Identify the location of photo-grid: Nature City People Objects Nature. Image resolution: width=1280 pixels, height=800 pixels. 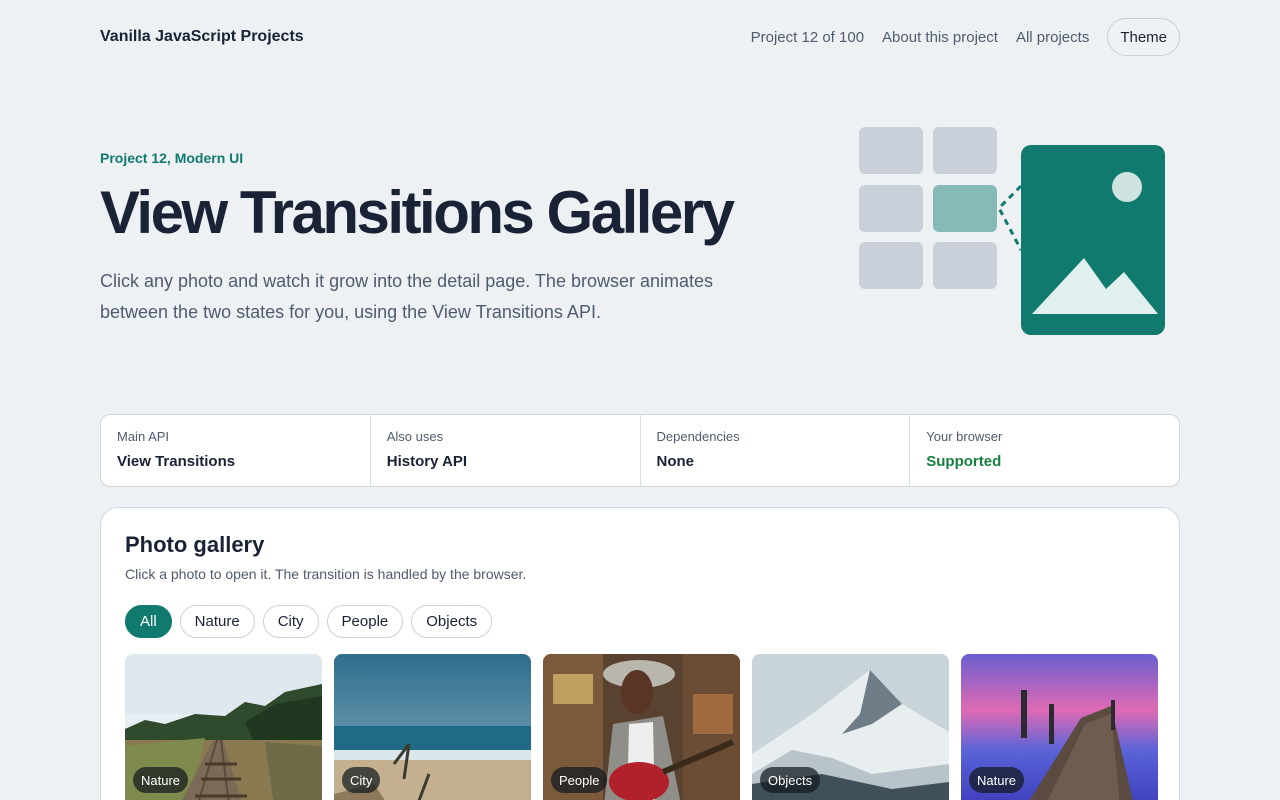
(641, 727).